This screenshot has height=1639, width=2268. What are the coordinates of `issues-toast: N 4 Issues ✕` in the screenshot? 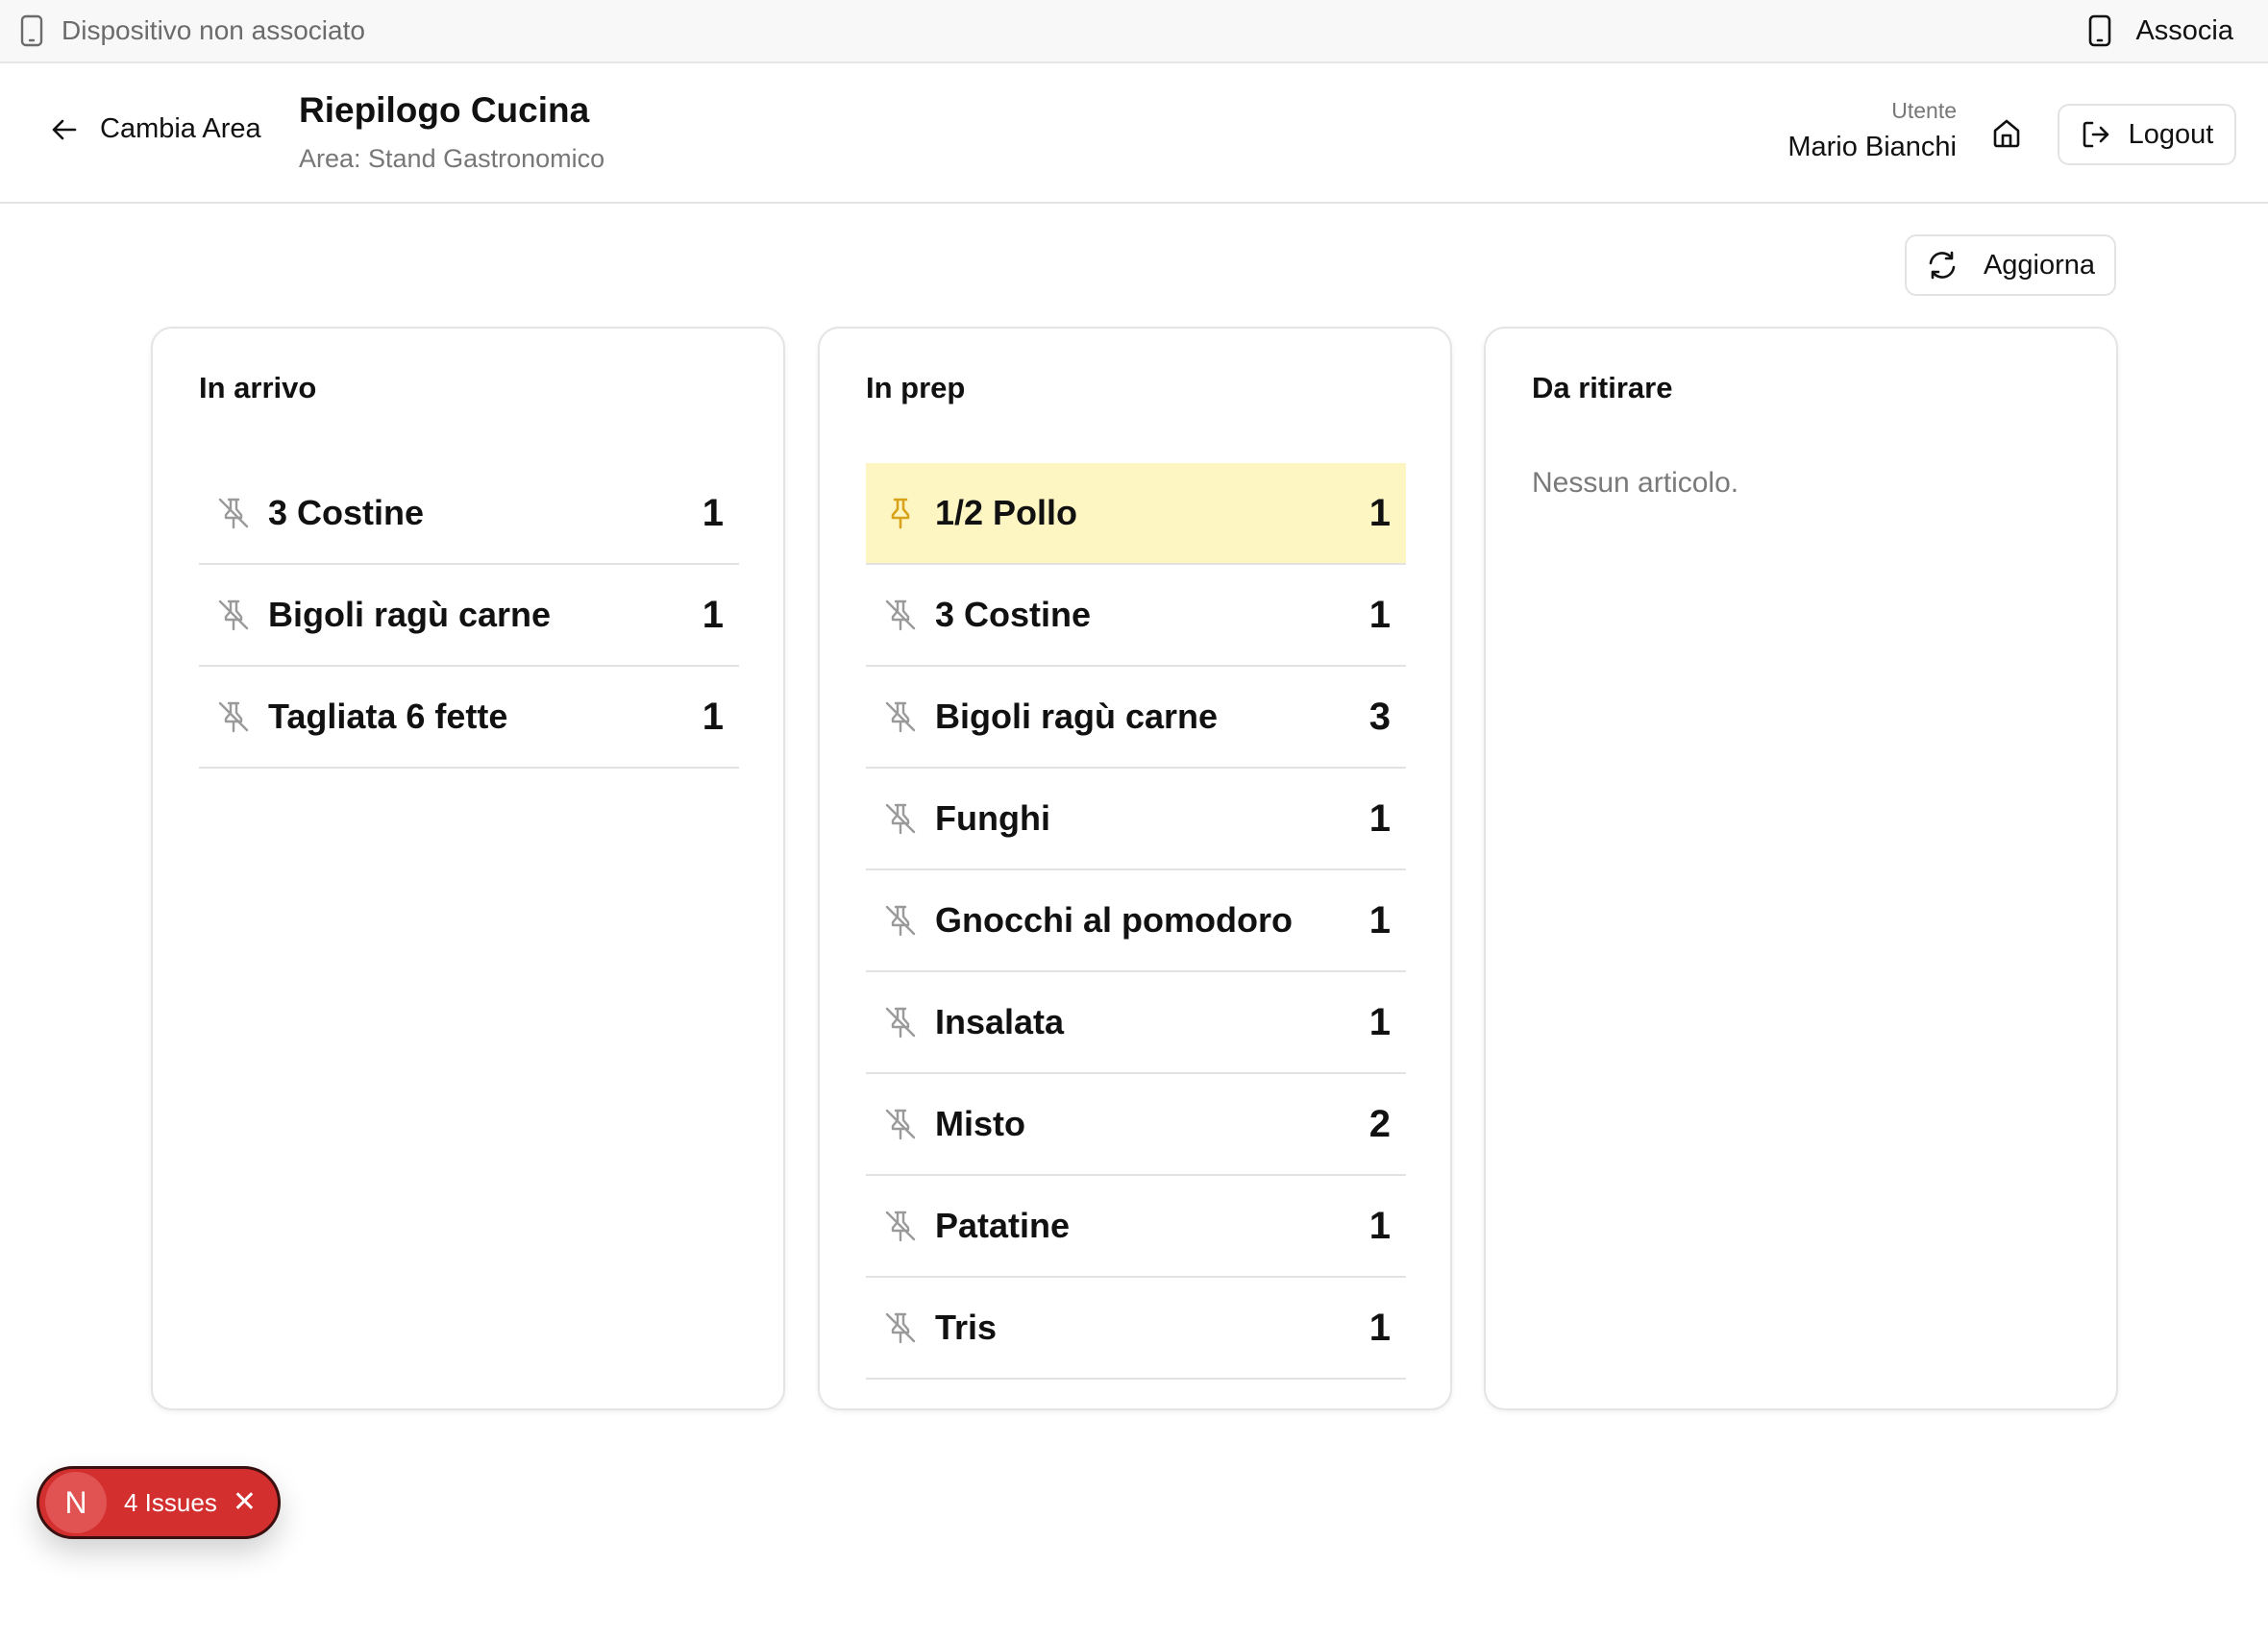 It's located at (159, 1502).